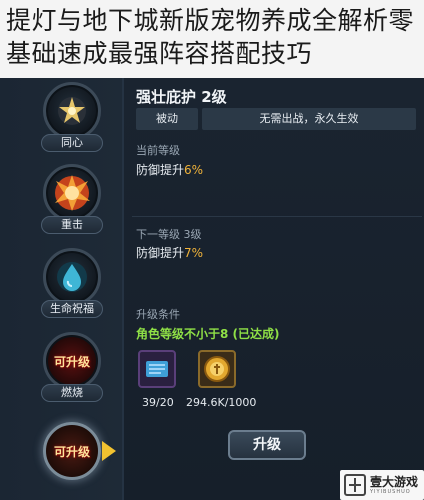 The width and height of the screenshot is (424, 500). I want to click on current-effect-value: 6%, so click(194, 170).